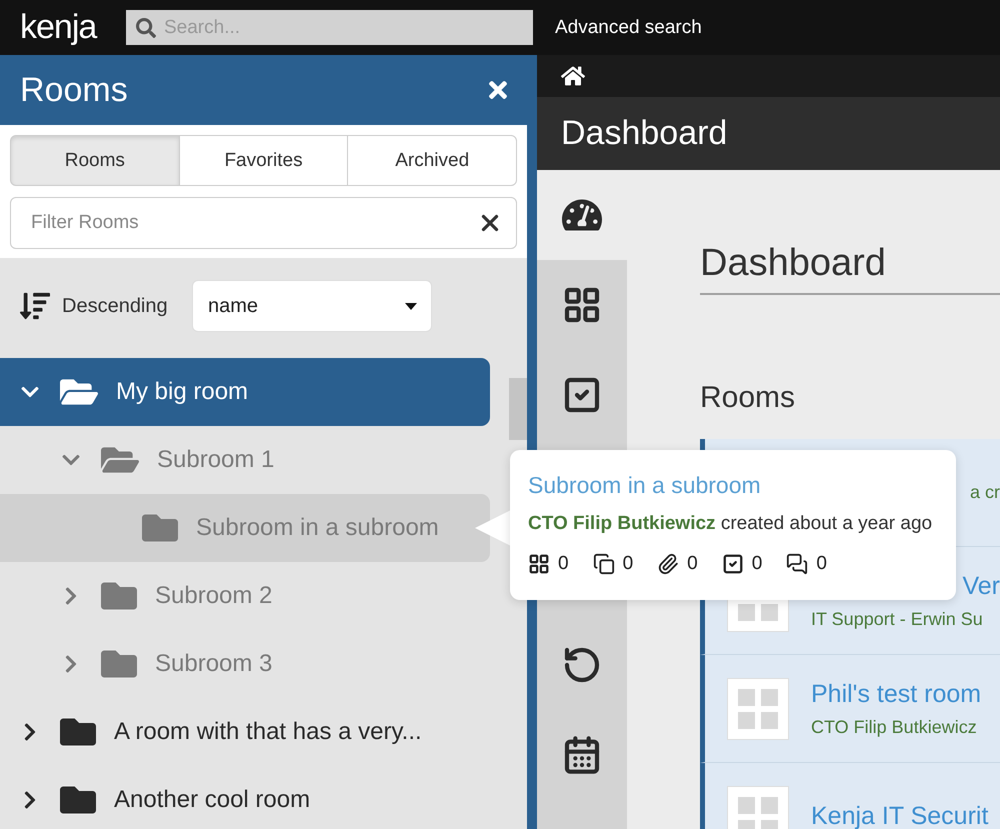 Image resolution: width=1000 pixels, height=829 pixels. I want to click on room-title: Phil's test room, so click(896, 694).